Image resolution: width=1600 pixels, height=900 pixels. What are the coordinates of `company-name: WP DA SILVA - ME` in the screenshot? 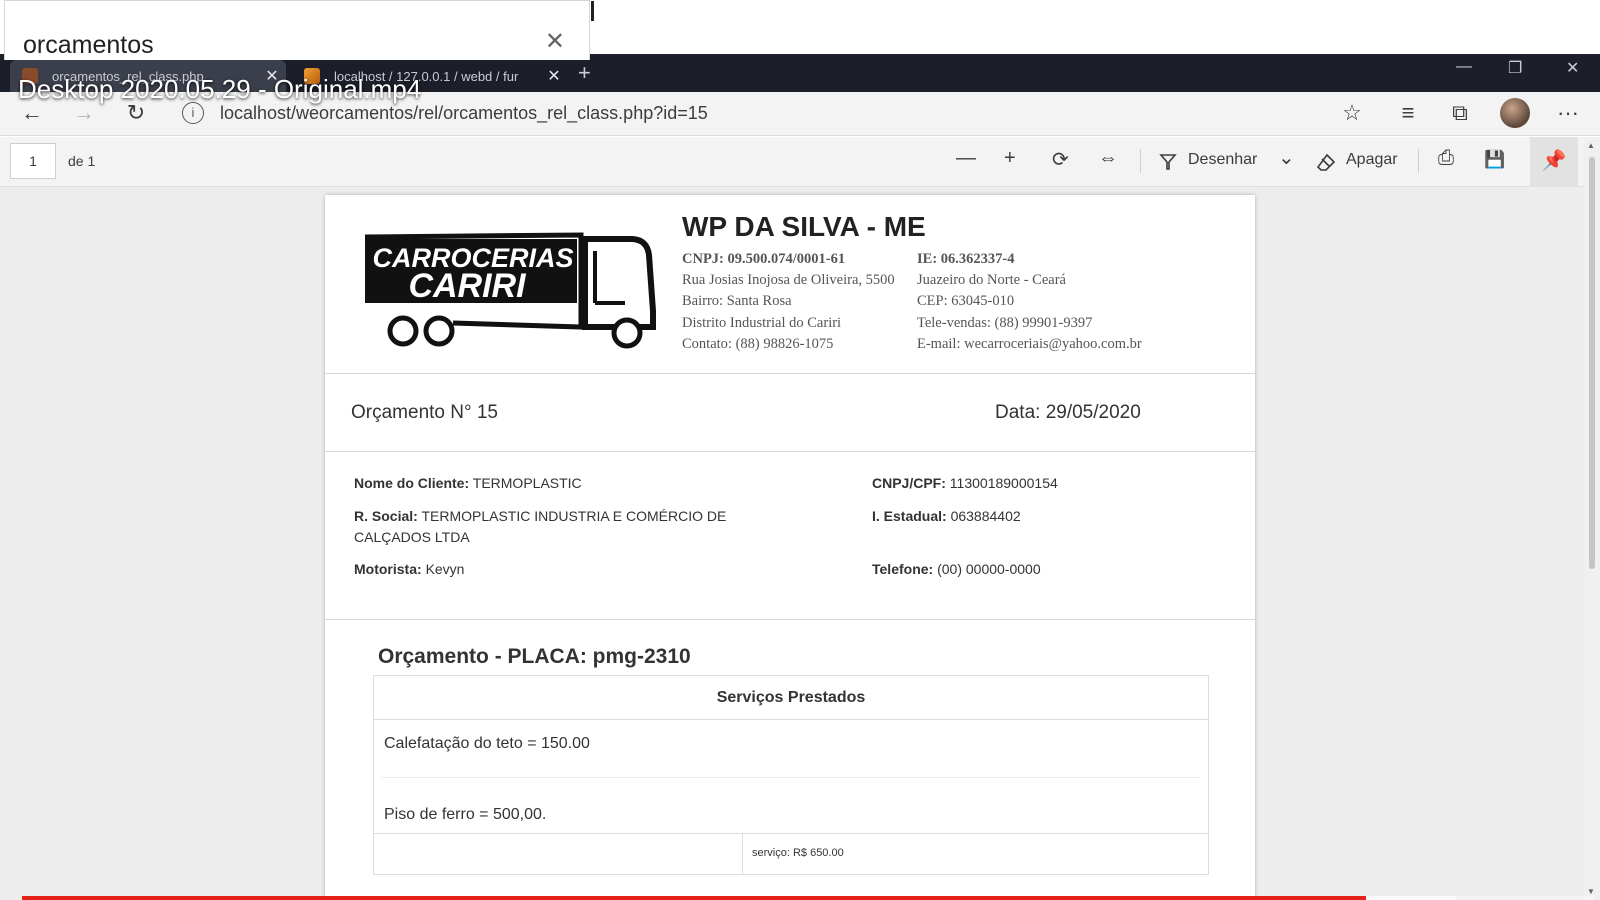 It's located at (804, 226).